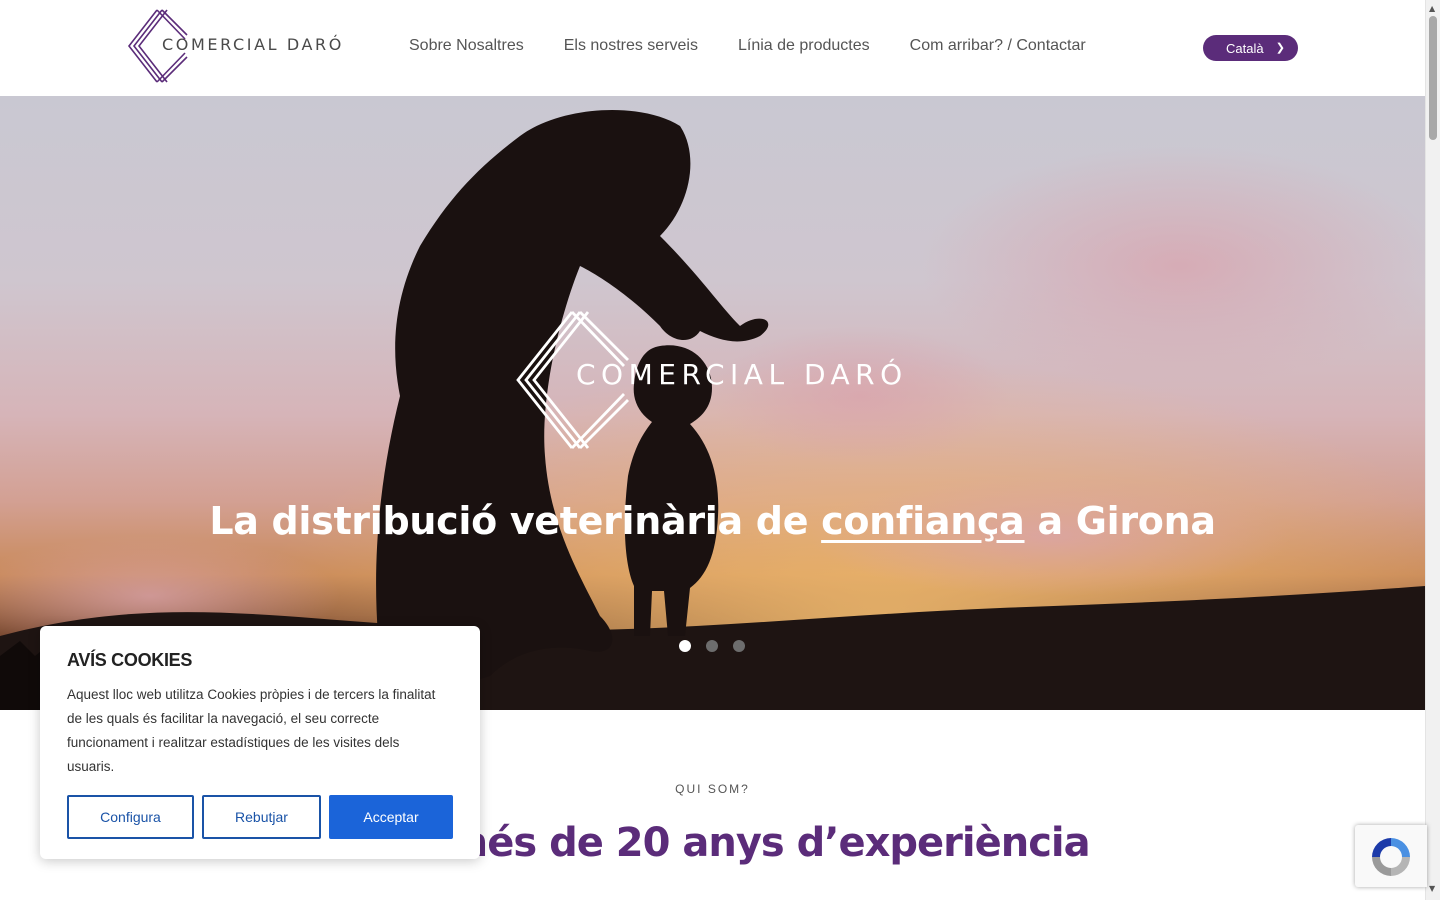 The image size is (1440, 900). I want to click on site-logo: COMERCIAL DARÓ, so click(234, 46).